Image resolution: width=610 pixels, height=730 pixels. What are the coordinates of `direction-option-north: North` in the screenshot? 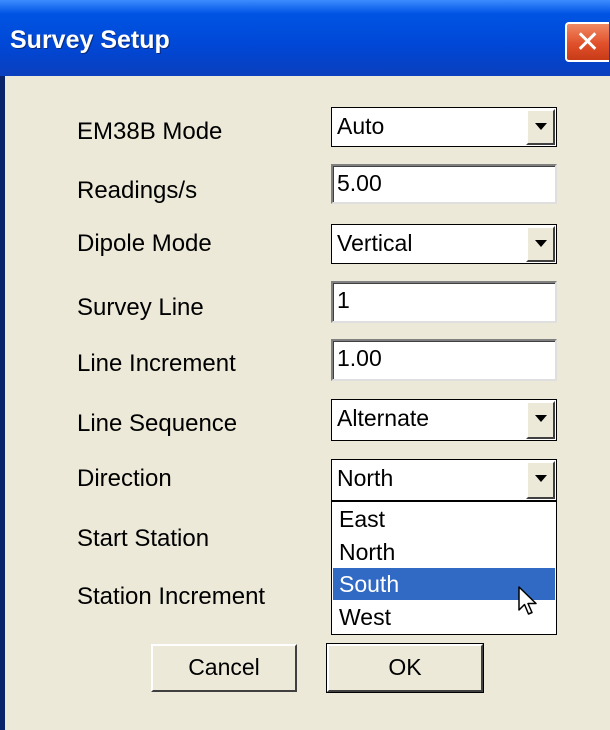 It's located at (444, 552).